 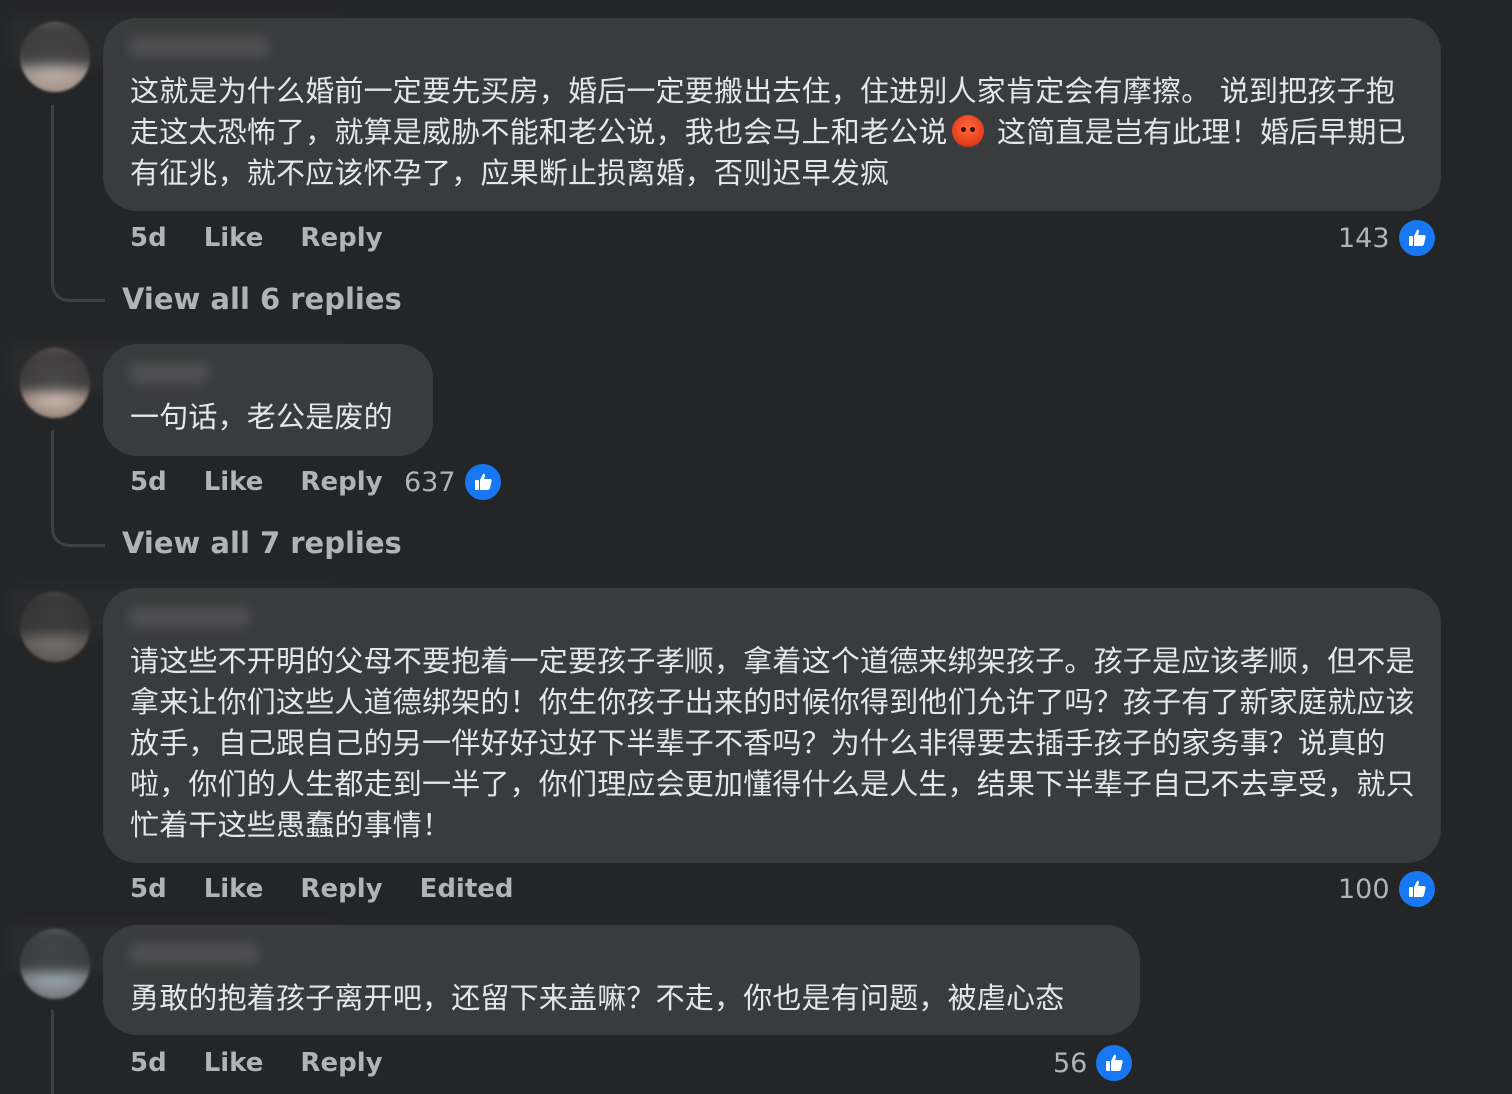 I want to click on like-count: 56, so click(x=1070, y=1063).